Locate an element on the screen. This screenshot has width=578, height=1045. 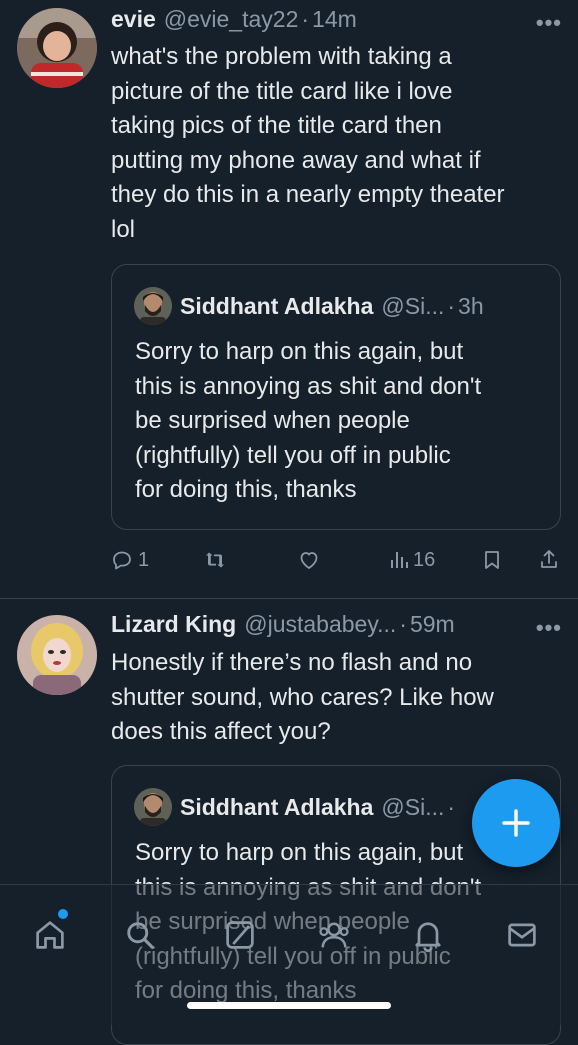
quoted-timestamp: 3h is located at coordinates (471, 305).